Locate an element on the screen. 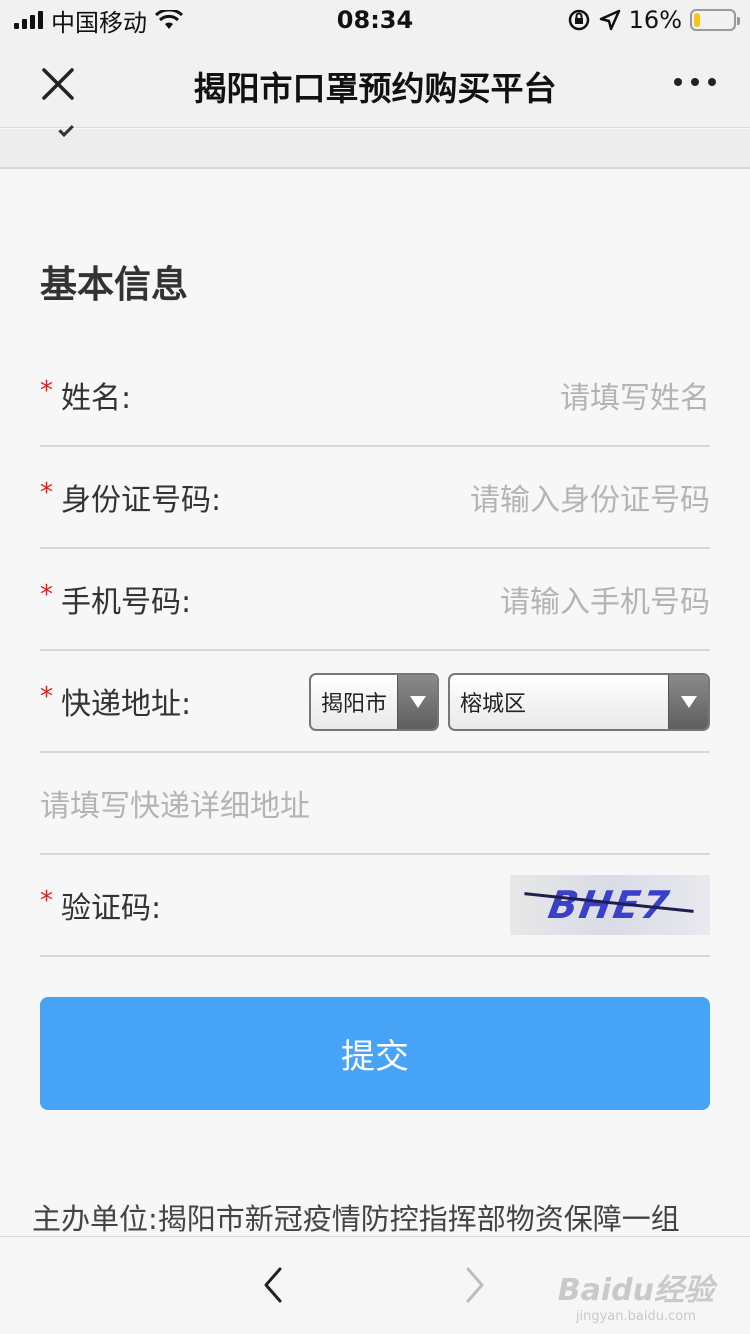  more-icon is located at coordinates (695, 82).